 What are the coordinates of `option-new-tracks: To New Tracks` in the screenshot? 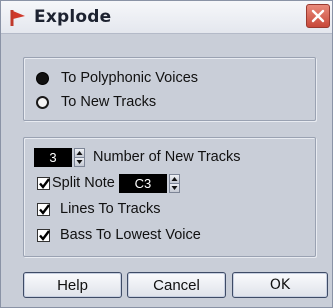 It's located at (96, 102).